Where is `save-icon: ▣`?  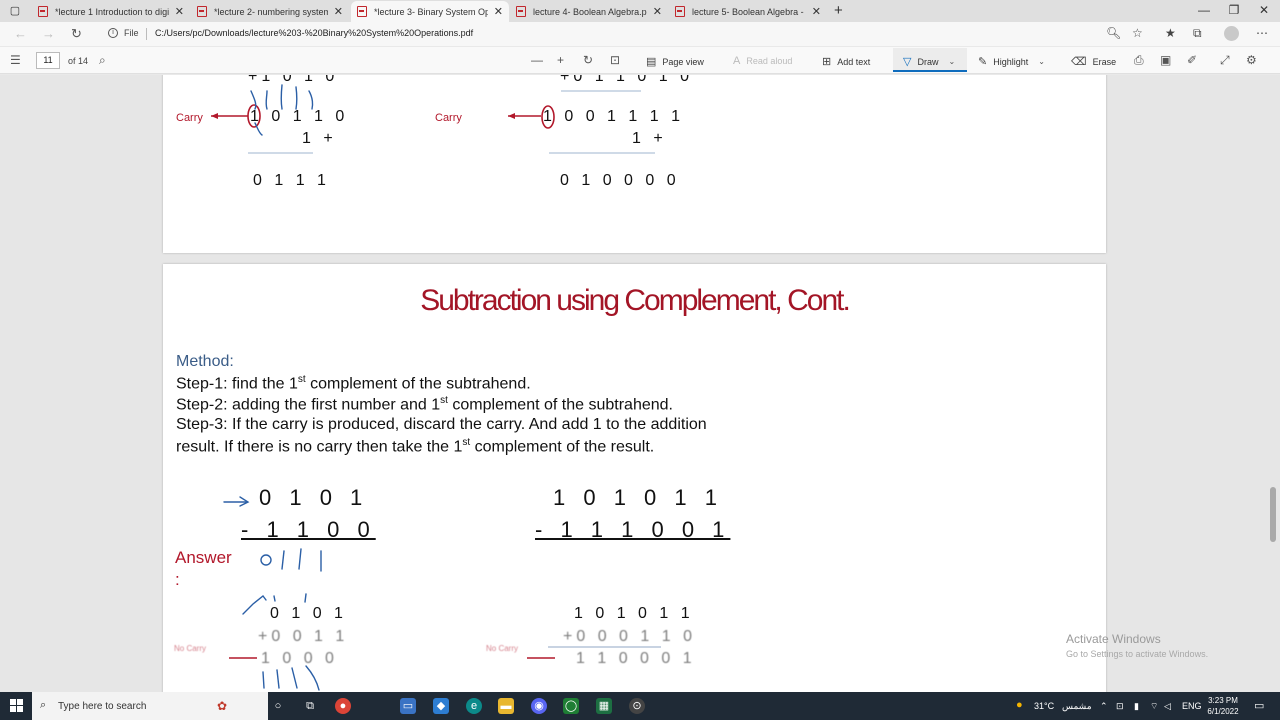 save-icon: ▣ is located at coordinates (1165, 60).